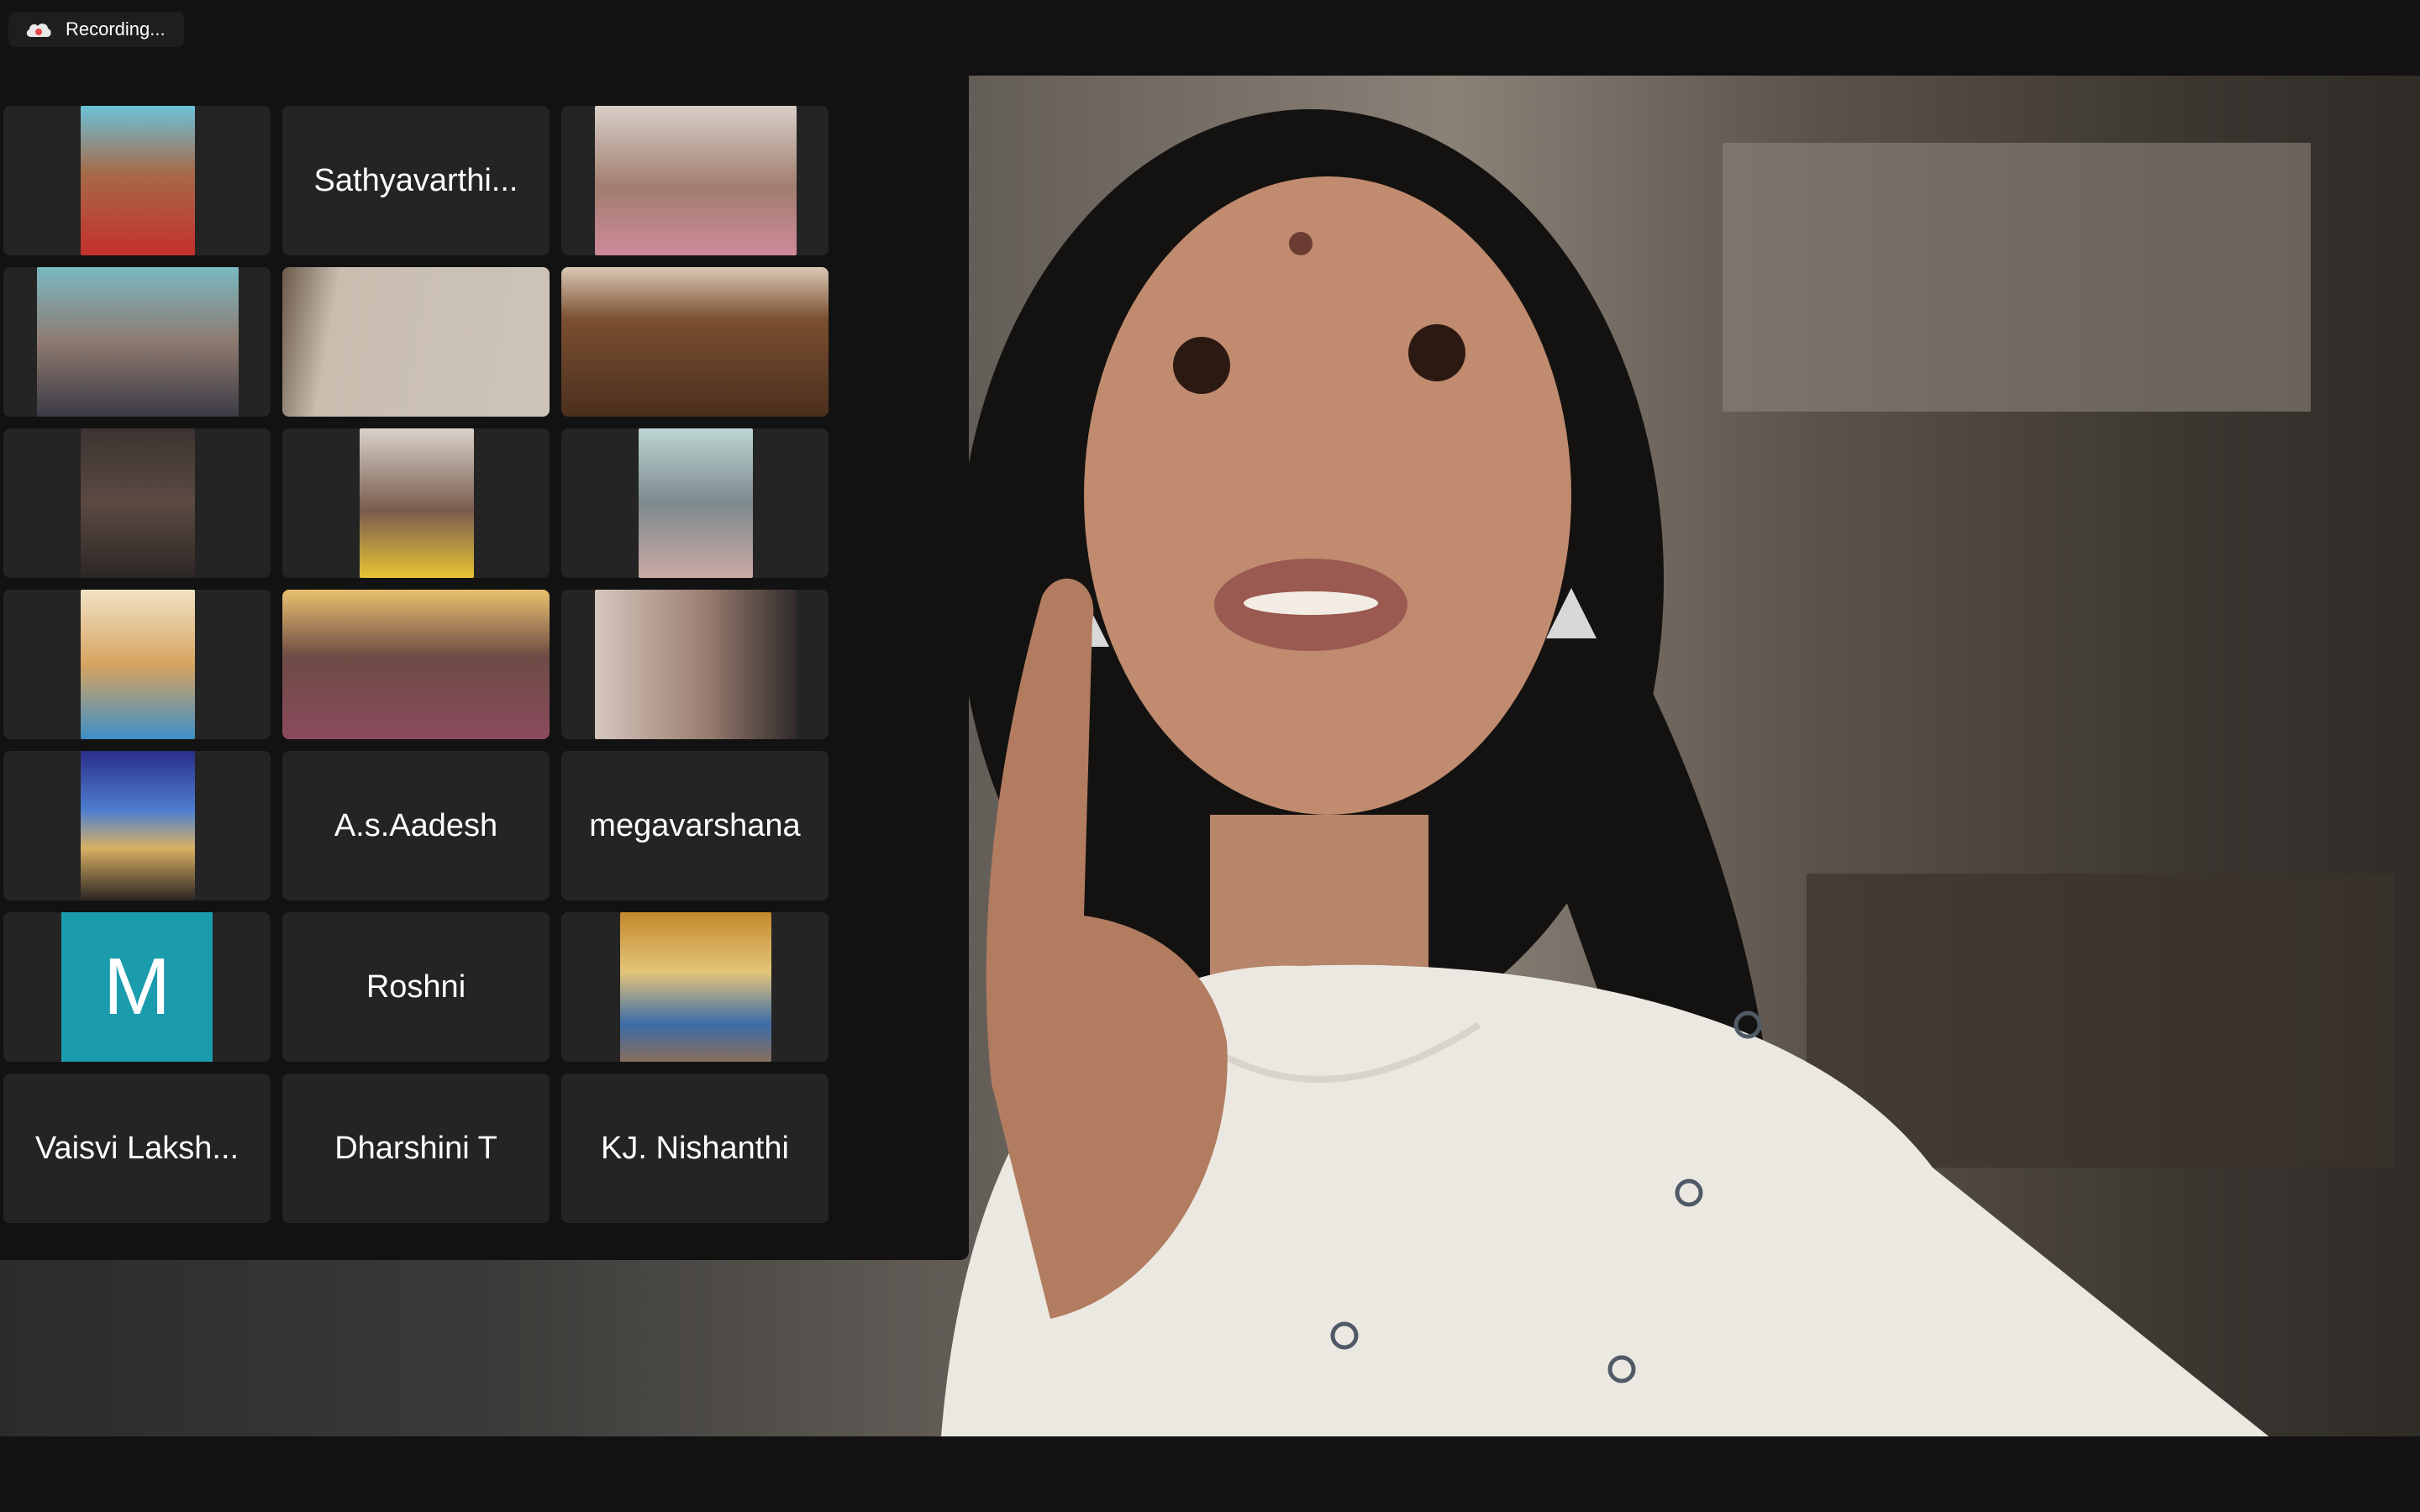 The width and height of the screenshot is (2420, 1512). I want to click on participant-tile: KJ. Nishanthi, so click(695, 1148).